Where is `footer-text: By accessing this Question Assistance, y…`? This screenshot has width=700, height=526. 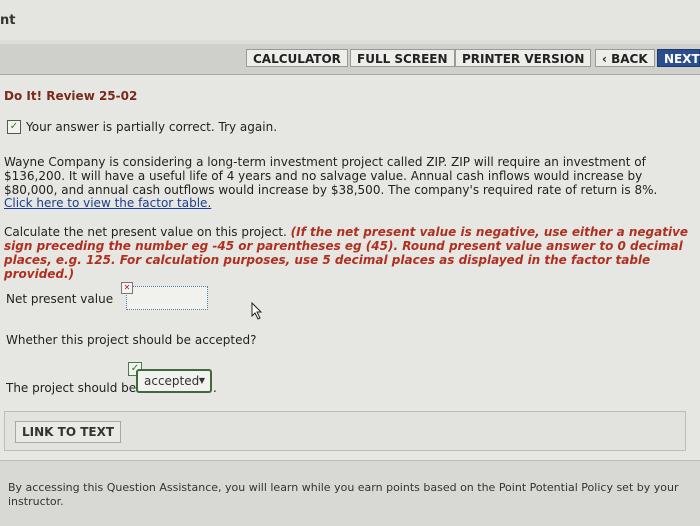
footer-text: By accessing this Question Assistance, y… is located at coordinates (343, 494).